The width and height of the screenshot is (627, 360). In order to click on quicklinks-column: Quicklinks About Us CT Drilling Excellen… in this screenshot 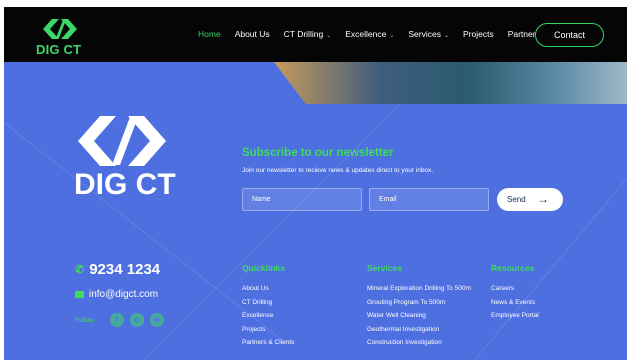, I will do `click(268, 308)`.